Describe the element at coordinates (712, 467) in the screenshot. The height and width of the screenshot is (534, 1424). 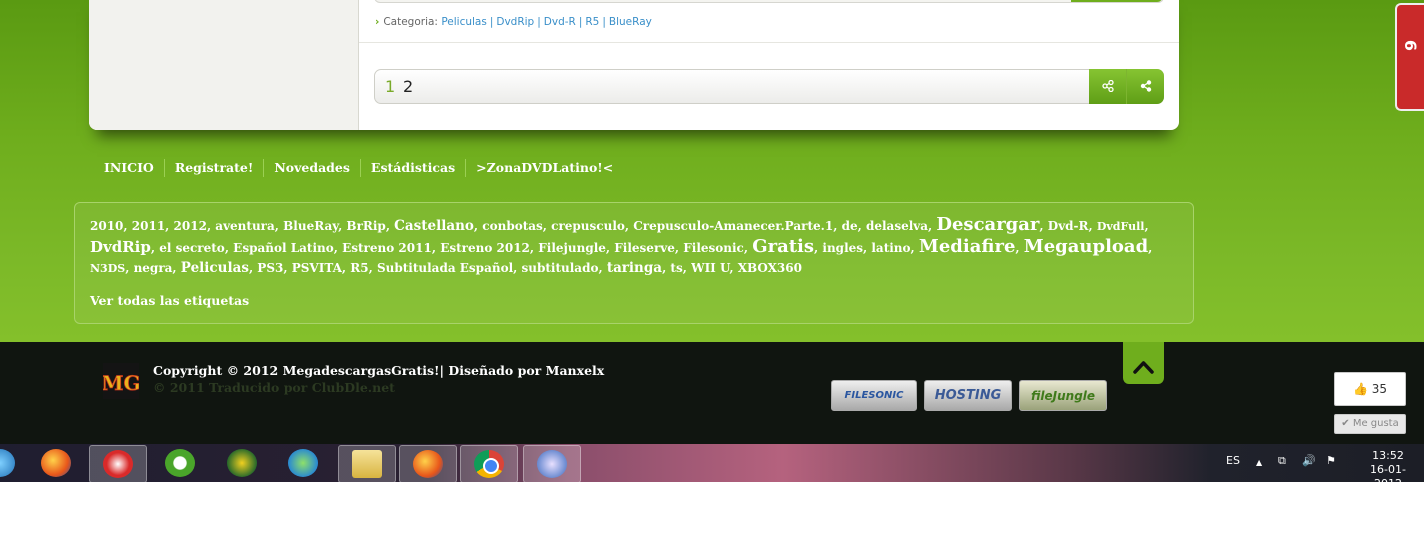
I see `windows-taskbar: ES ▲ ⧉ 🔊 ⚑ 13:52 16-01-2012` at that location.